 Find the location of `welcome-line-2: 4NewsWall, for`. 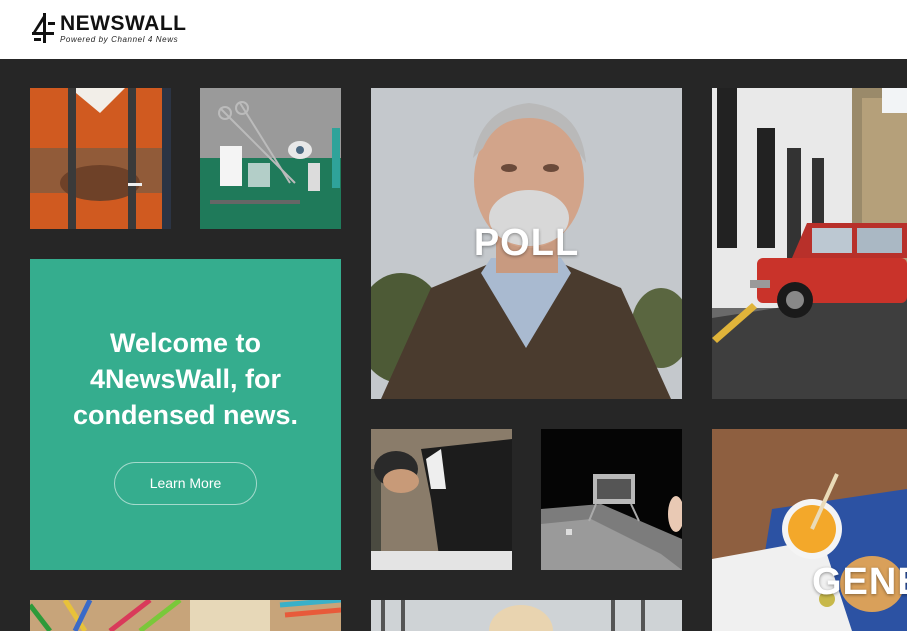

welcome-line-2: 4NewsWall, for is located at coordinates (185, 379).